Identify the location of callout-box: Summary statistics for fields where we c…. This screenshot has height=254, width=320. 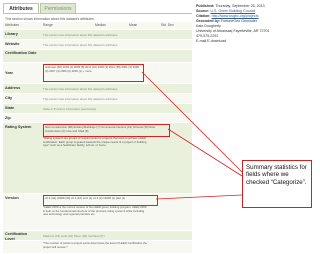
(277, 184).